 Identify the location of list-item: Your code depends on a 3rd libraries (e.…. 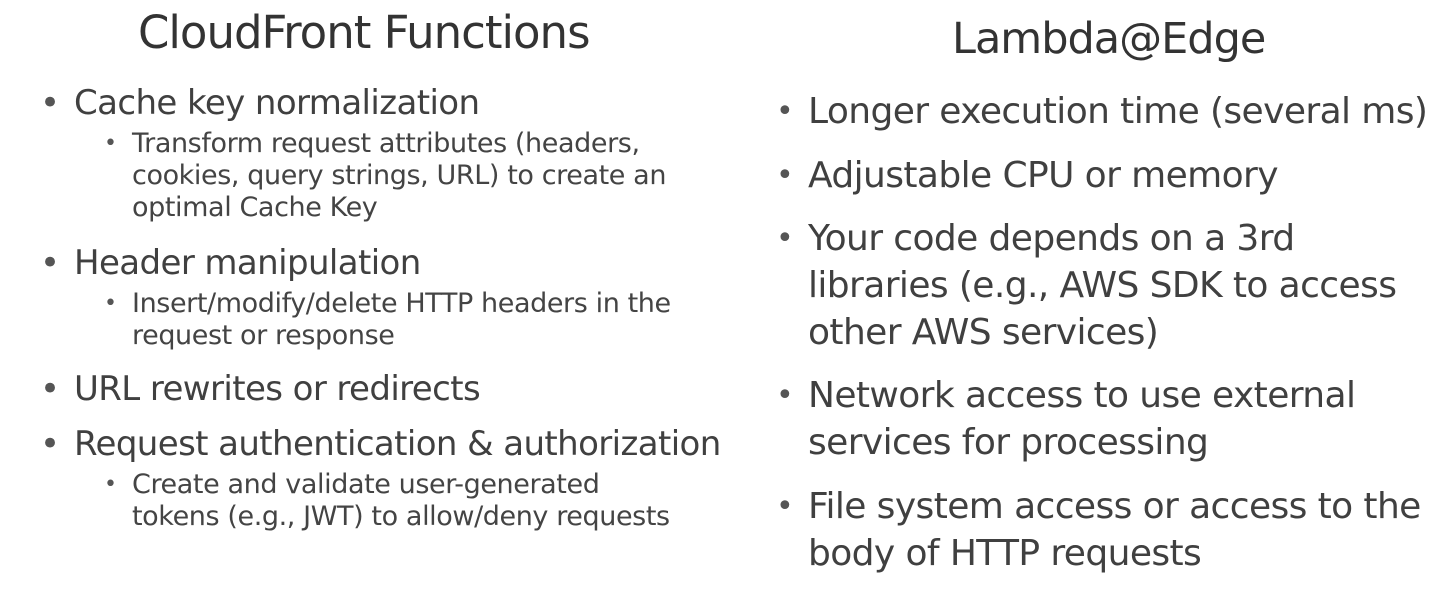
(1092, 285).